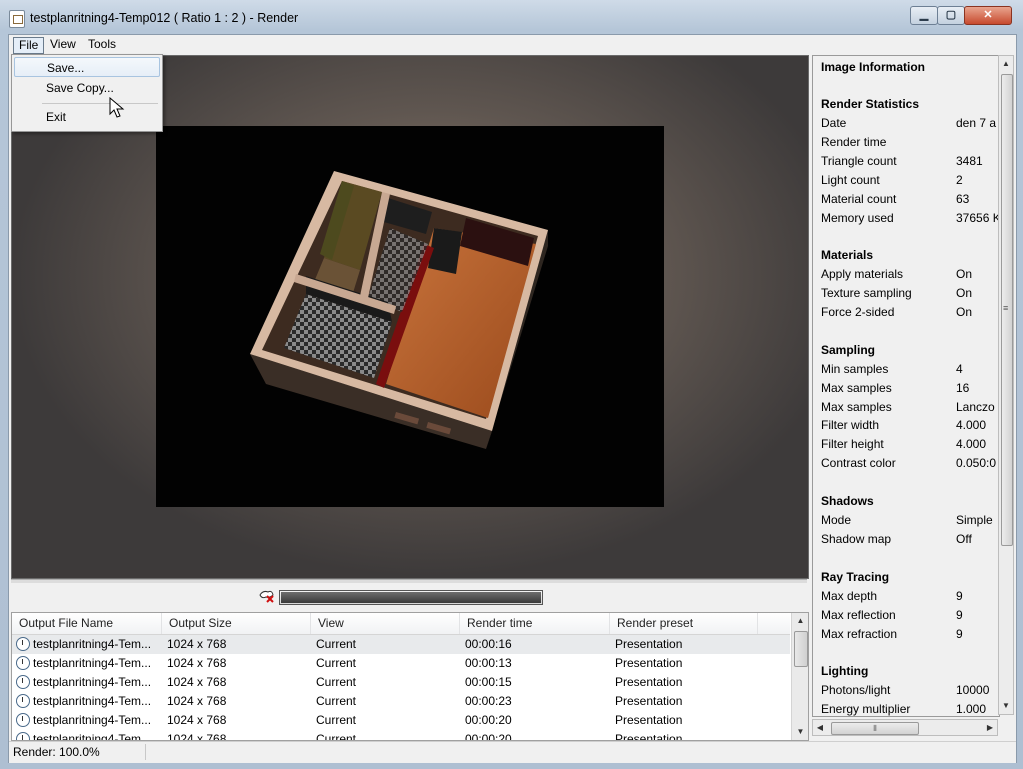 The height and width of the screenshot is (769, 1023). What do you see at coordinates (988, 15) in the screenshot?
I see `close-button: ✕` at bounding box center [988, 15].